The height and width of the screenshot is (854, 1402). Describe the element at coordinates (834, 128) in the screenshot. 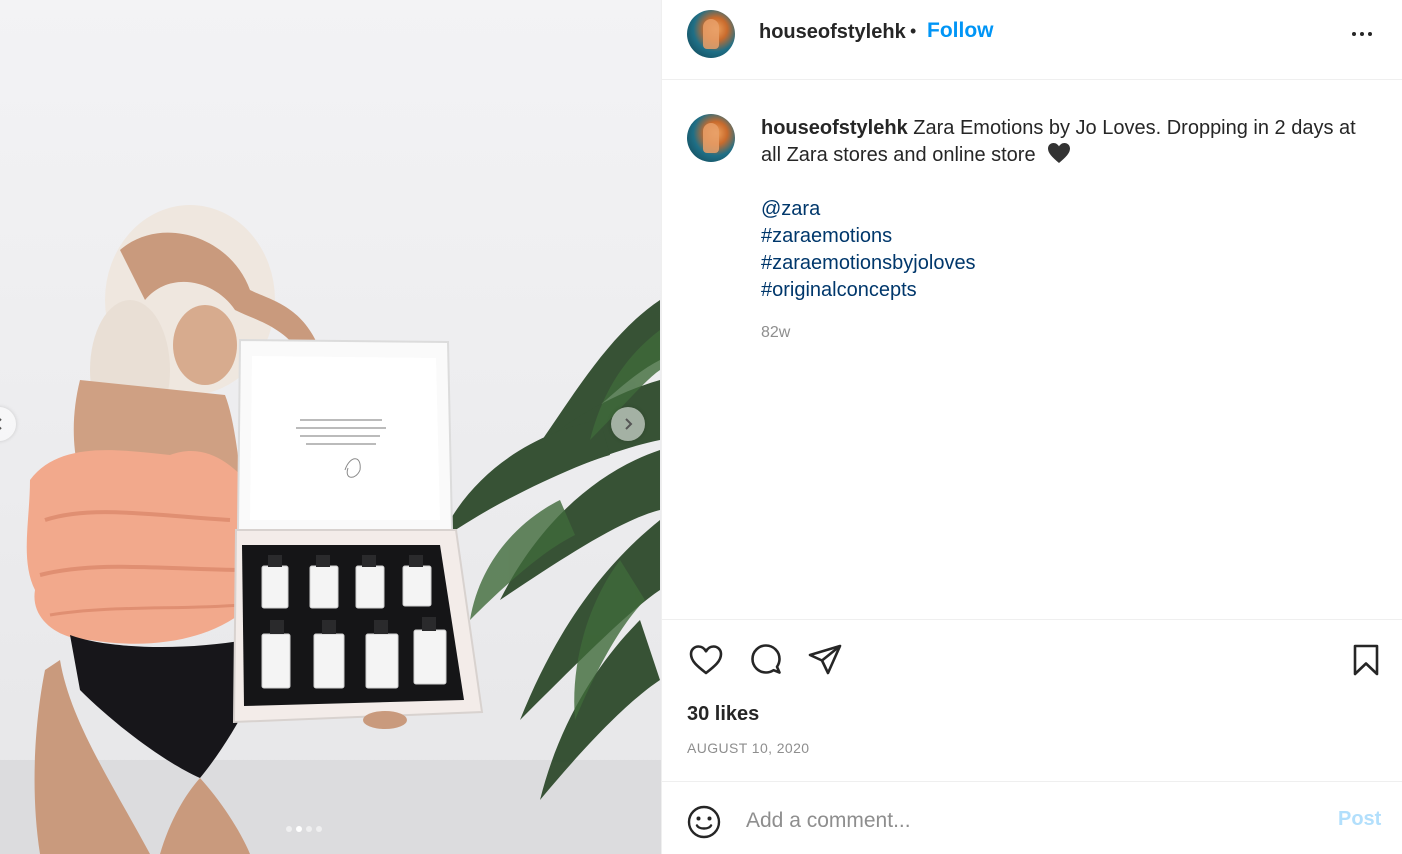

I see `caption-username-link: houseofstylehk` at that location.